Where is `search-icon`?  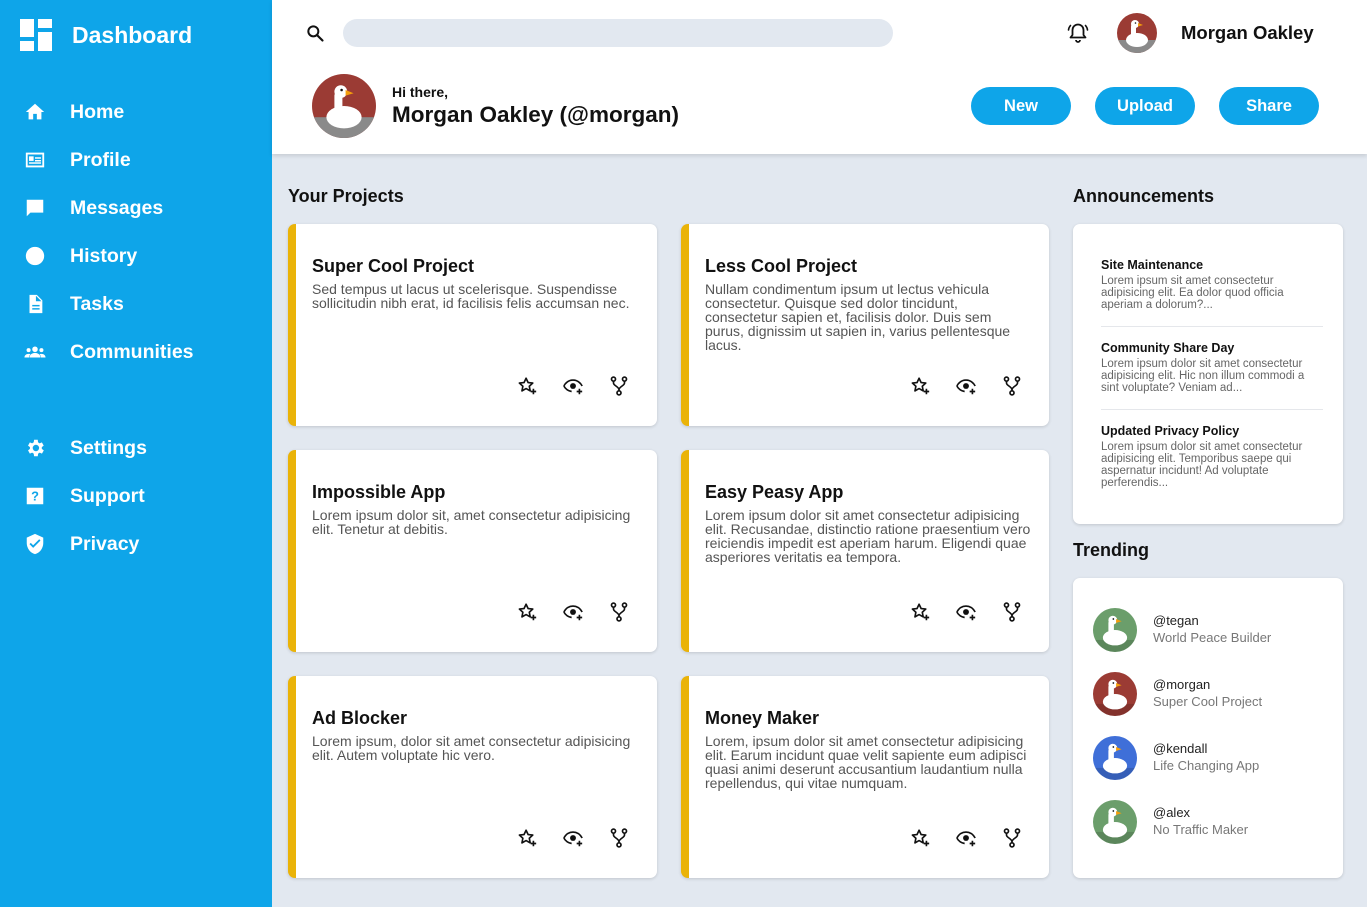 search-icon is located at coordinates (315, 33).